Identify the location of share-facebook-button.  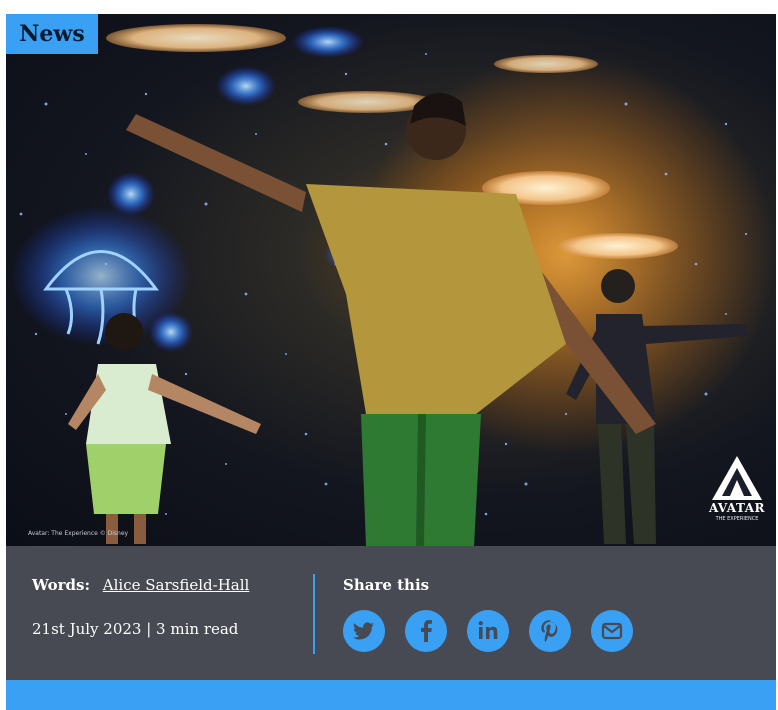
(426, 631).